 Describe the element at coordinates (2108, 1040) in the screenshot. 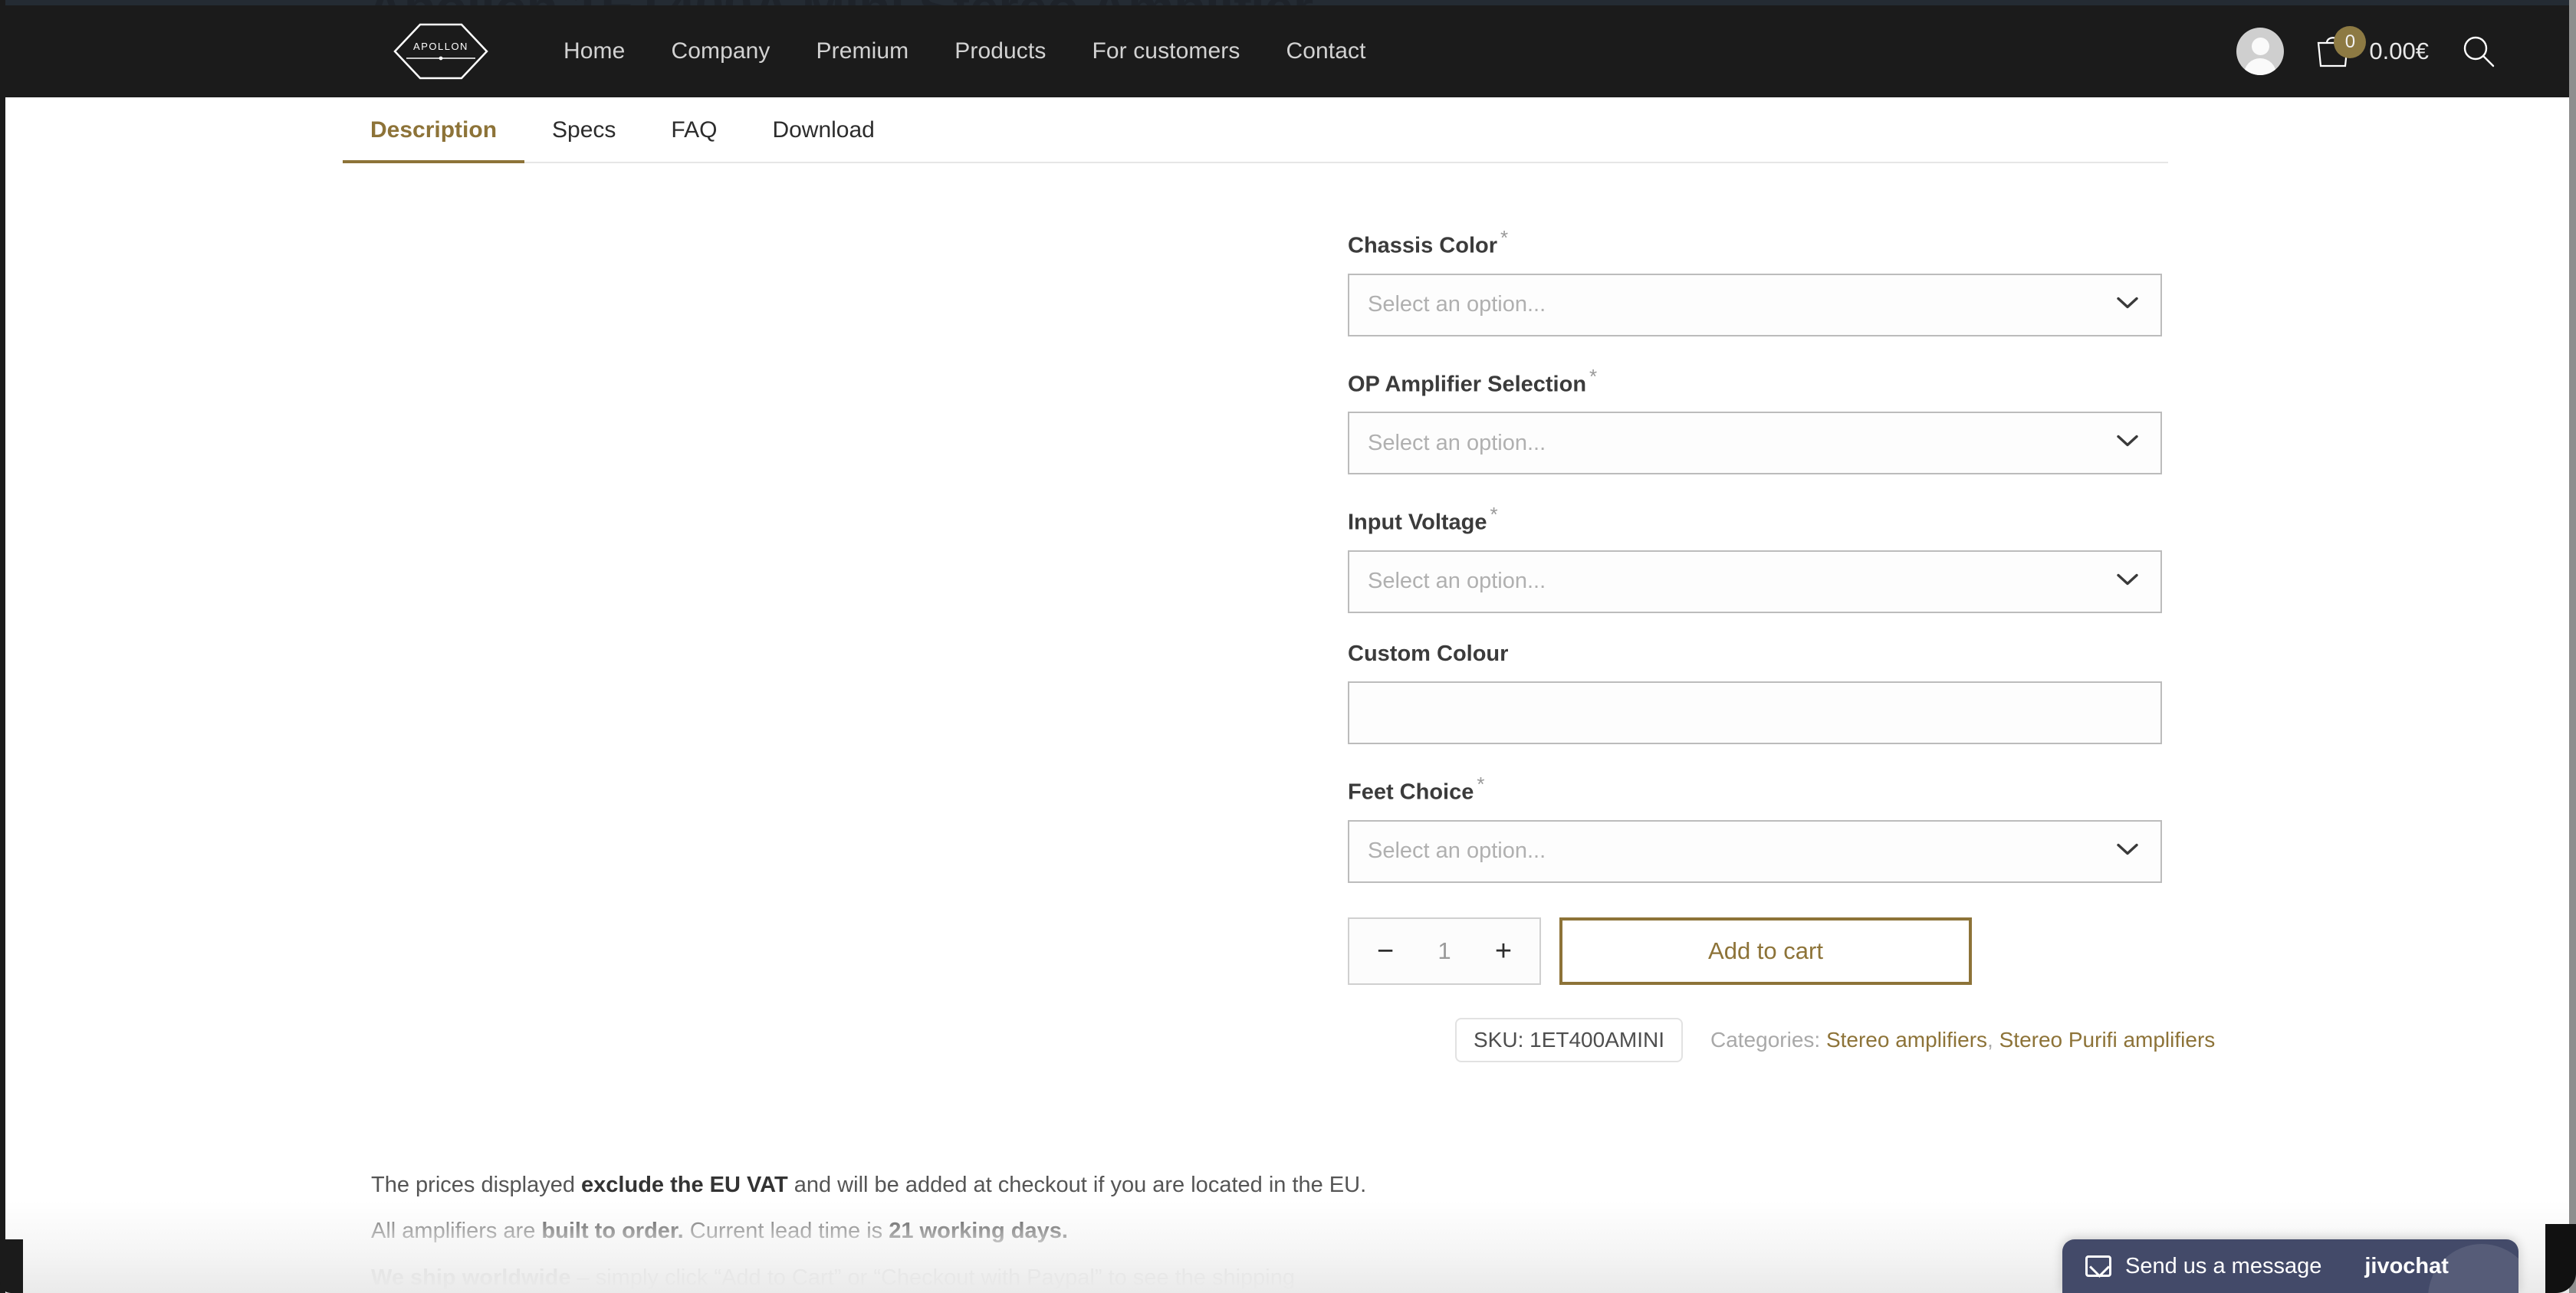

I see `category-link-stereo-purifi-amplifiers: Stereo Purifi amplifiers` at that location.